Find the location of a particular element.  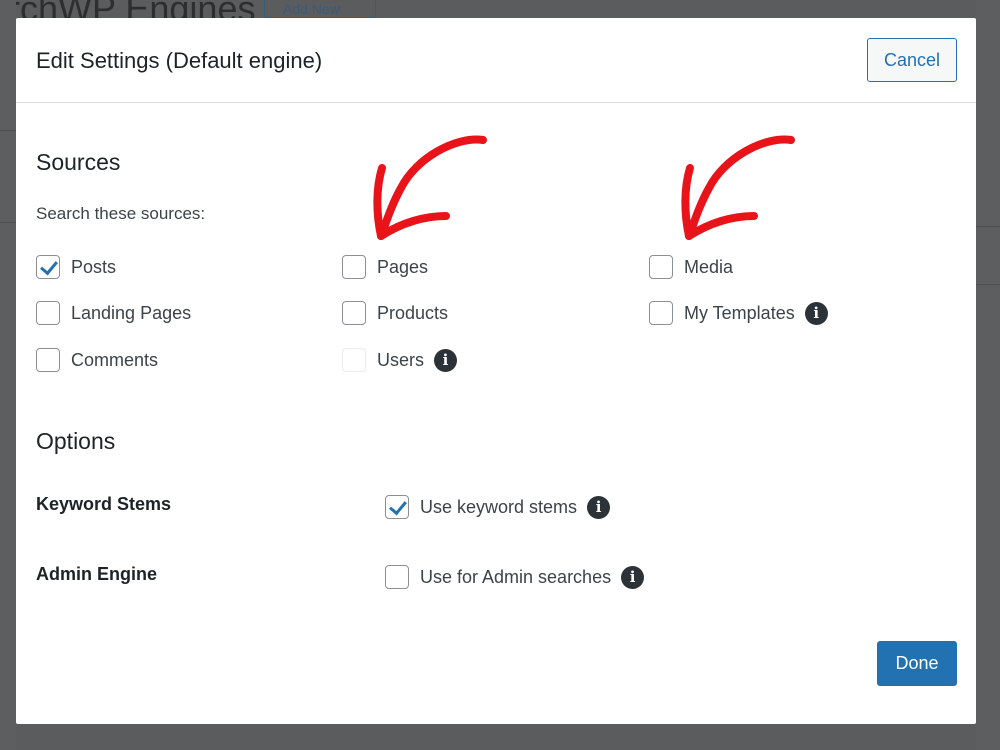

admin-engine-option: Use for Admin searches i is located at coordinates (515, 577).